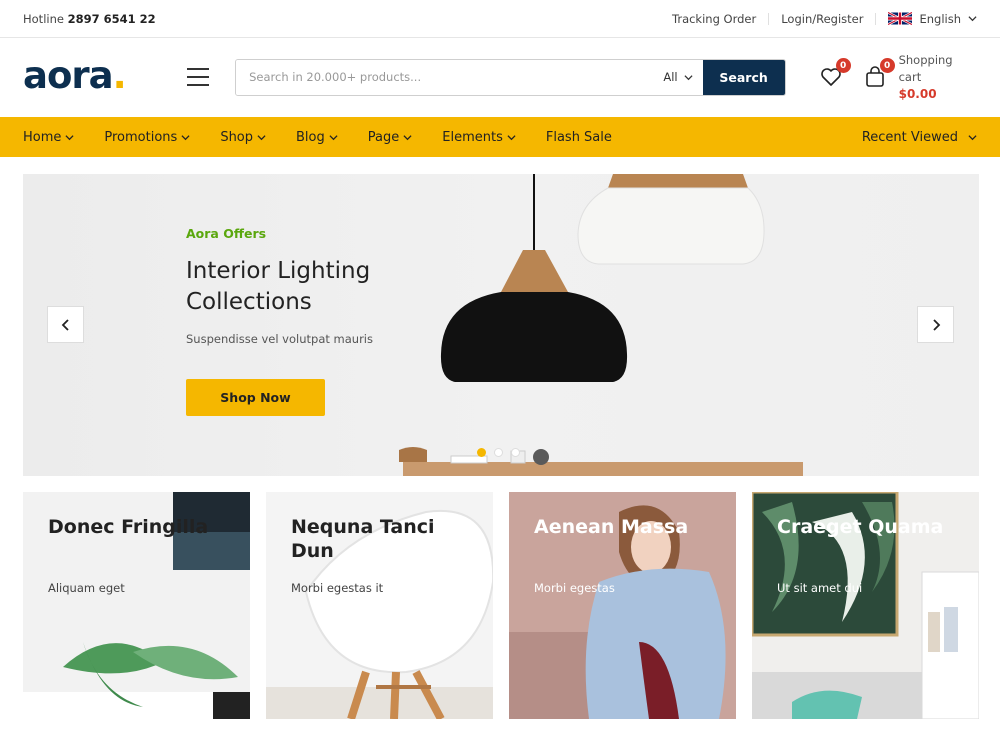 This screenshot has width=1000, height=750. I want to click on promo-banner-2: Nequna Tanci Dun Morbi egestas it, so click(379, 605).